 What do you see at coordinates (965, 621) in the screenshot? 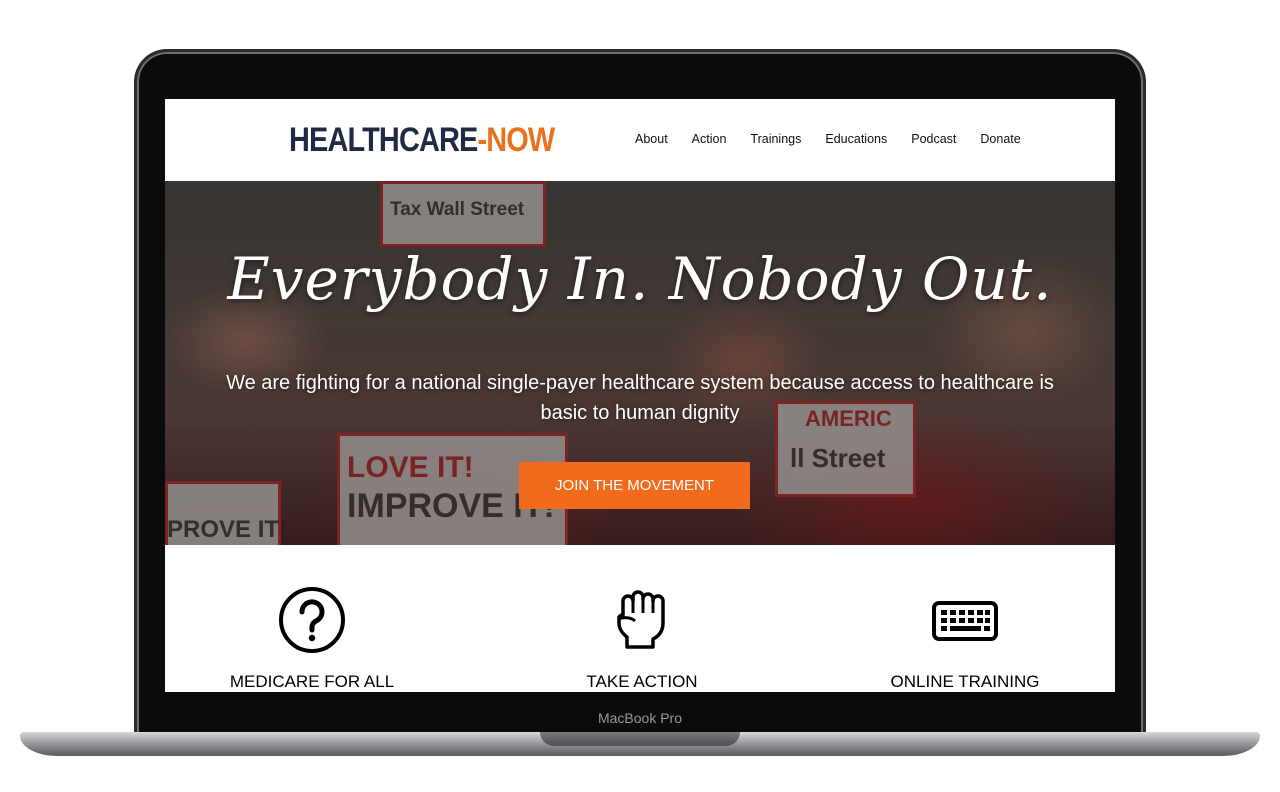
I see `keyboard-icon` at bounding box center [965, 621].